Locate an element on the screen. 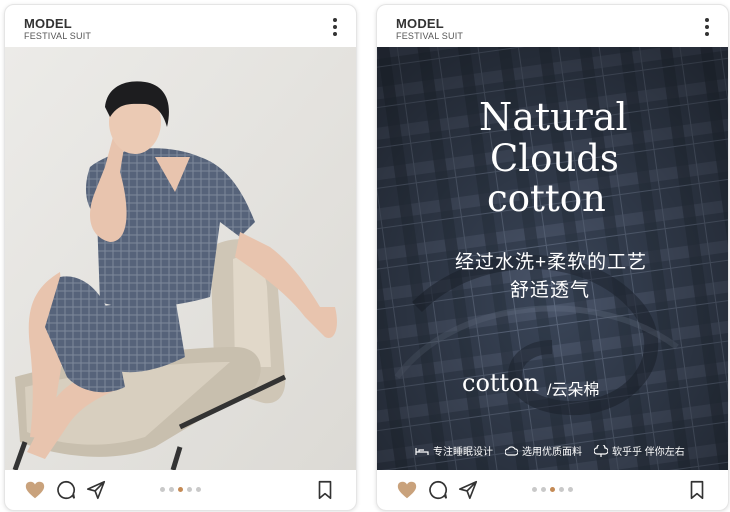 The image size is (730, 512). feature-fabric: 选用优质面料 is located at coordinates (543, 450).